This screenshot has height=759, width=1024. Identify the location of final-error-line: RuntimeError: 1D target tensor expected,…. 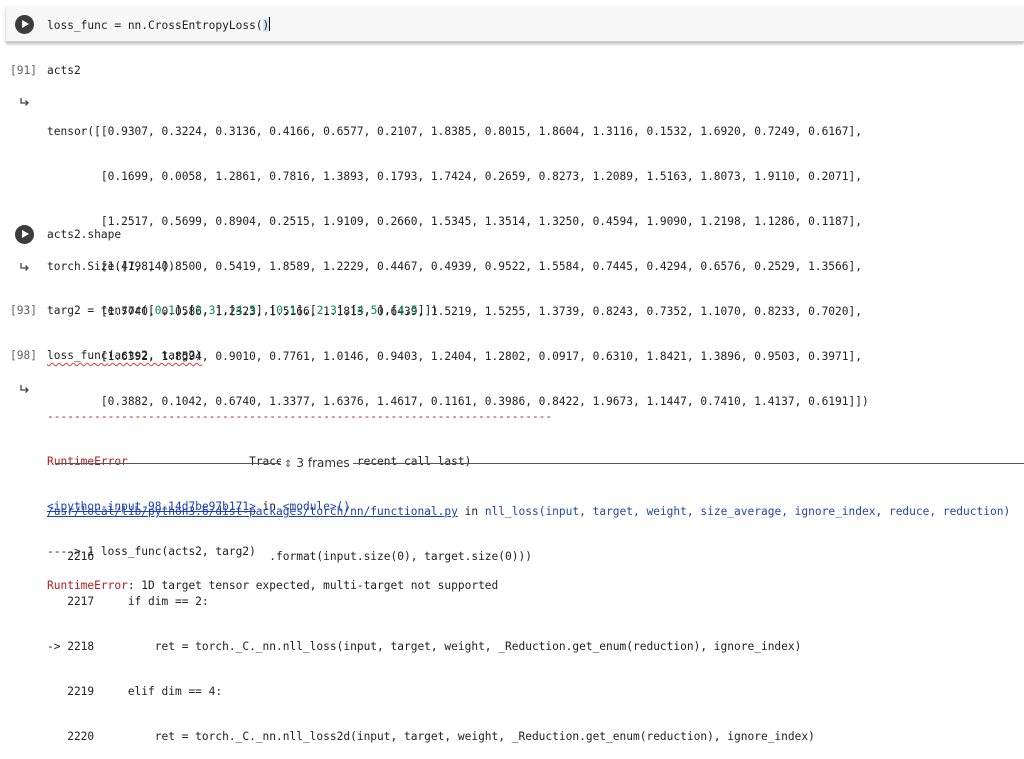
(272, 585).